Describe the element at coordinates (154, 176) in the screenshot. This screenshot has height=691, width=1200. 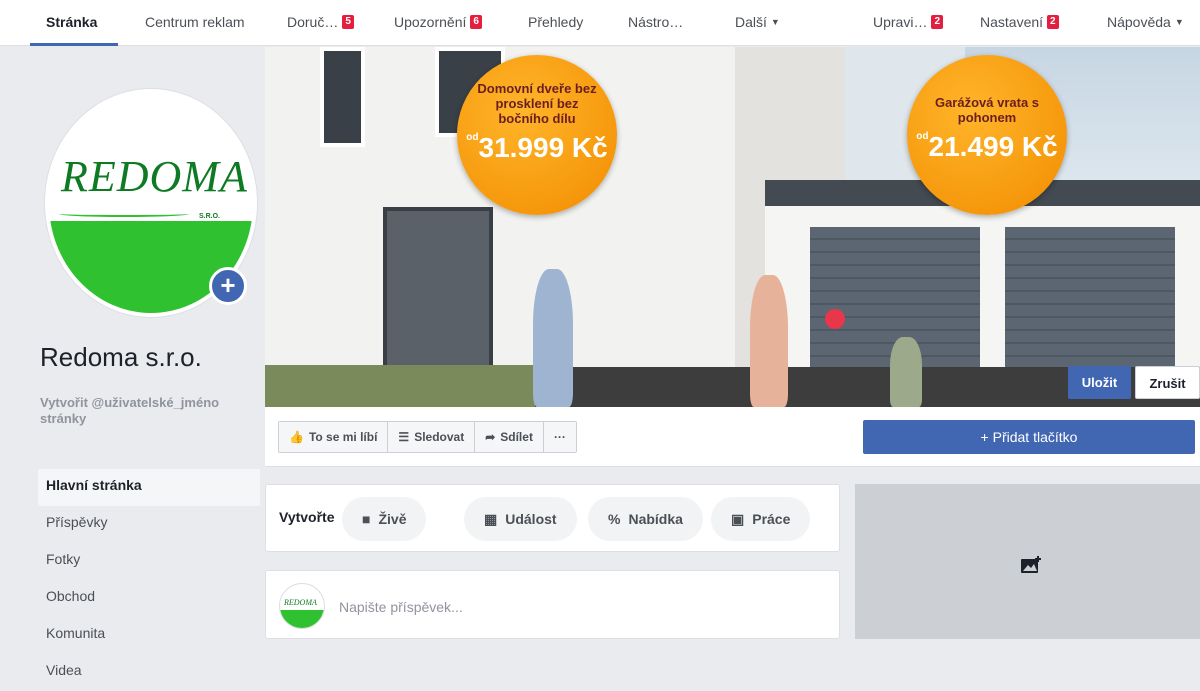
I see `company-logo-text: REDOMA` at that location.